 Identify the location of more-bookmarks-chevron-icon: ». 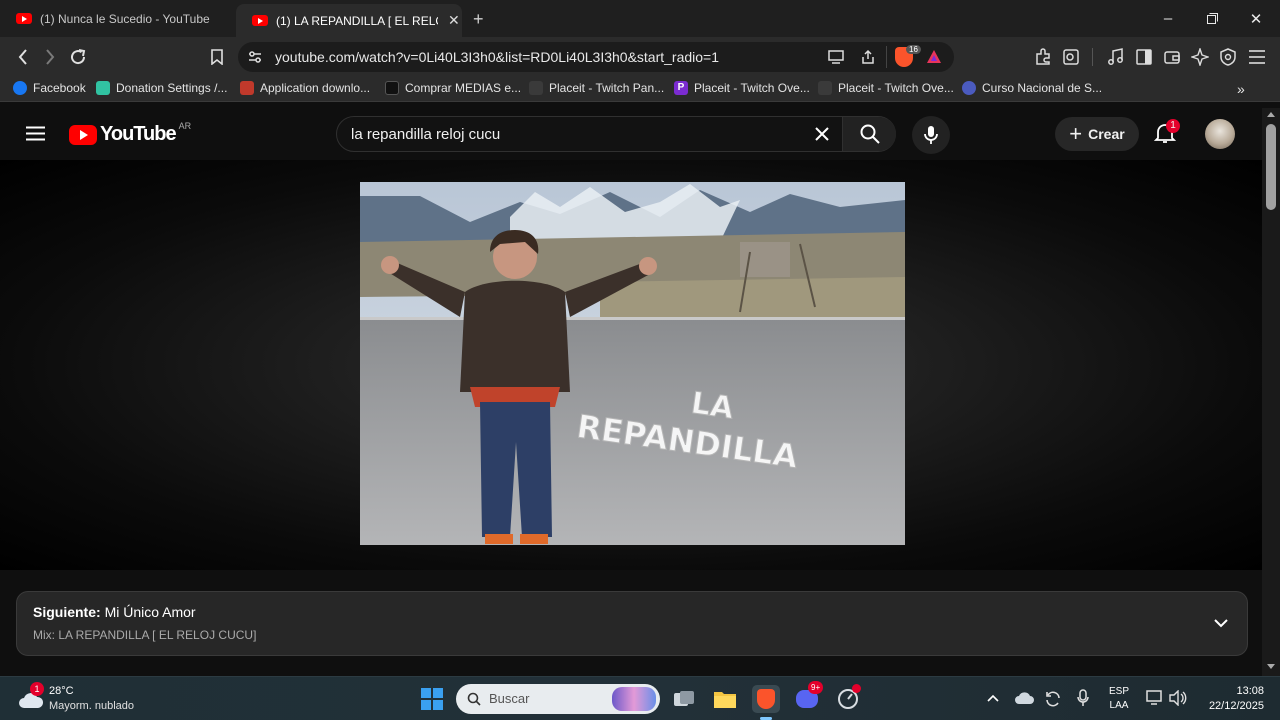
(1241, 89).